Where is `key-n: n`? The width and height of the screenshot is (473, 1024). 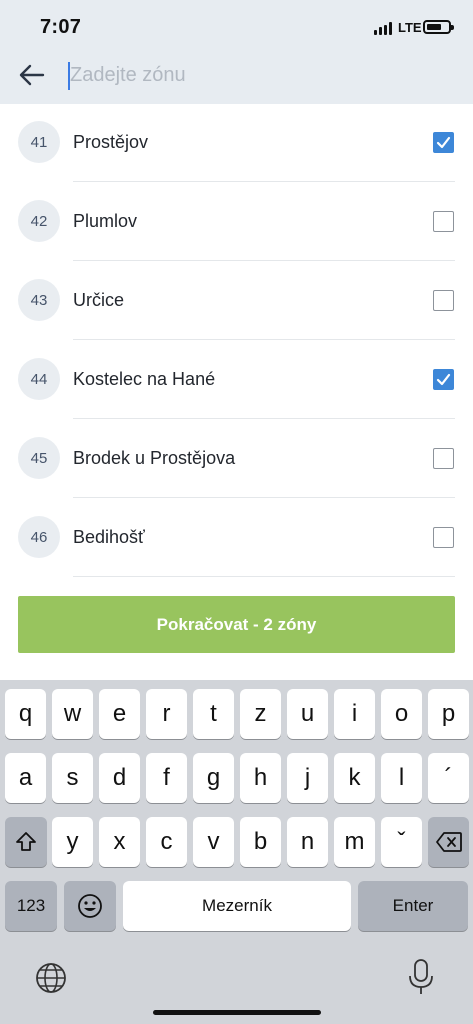
key-n: n is located at coordinates (307, 842).